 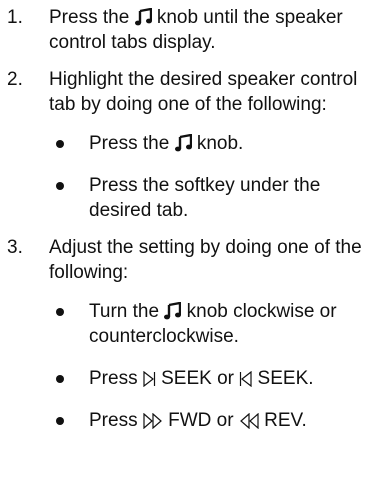 I want to click on step-number: 2., so click(x=15, y=79).